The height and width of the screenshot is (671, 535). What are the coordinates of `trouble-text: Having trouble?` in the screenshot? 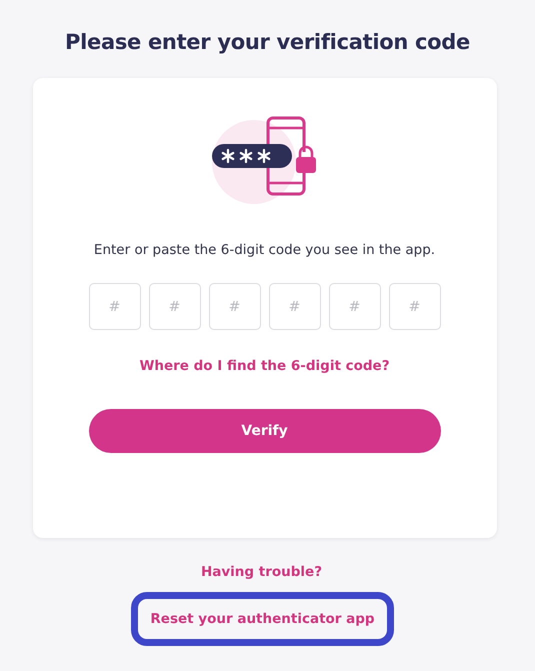 It's located at (261, 572).